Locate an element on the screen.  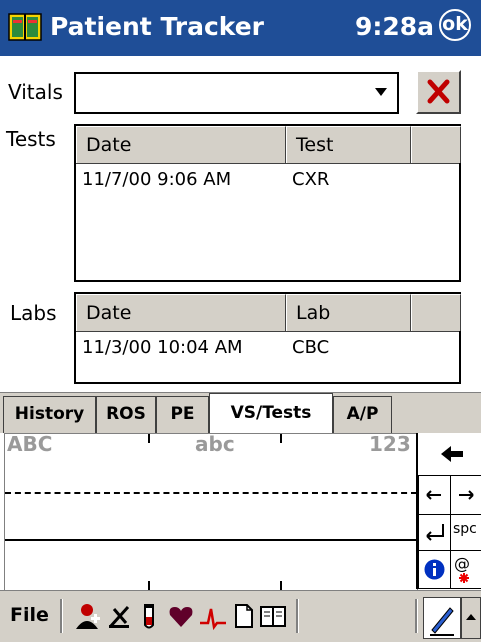
tab-ap: A/P is located at coordinates (362, 414).